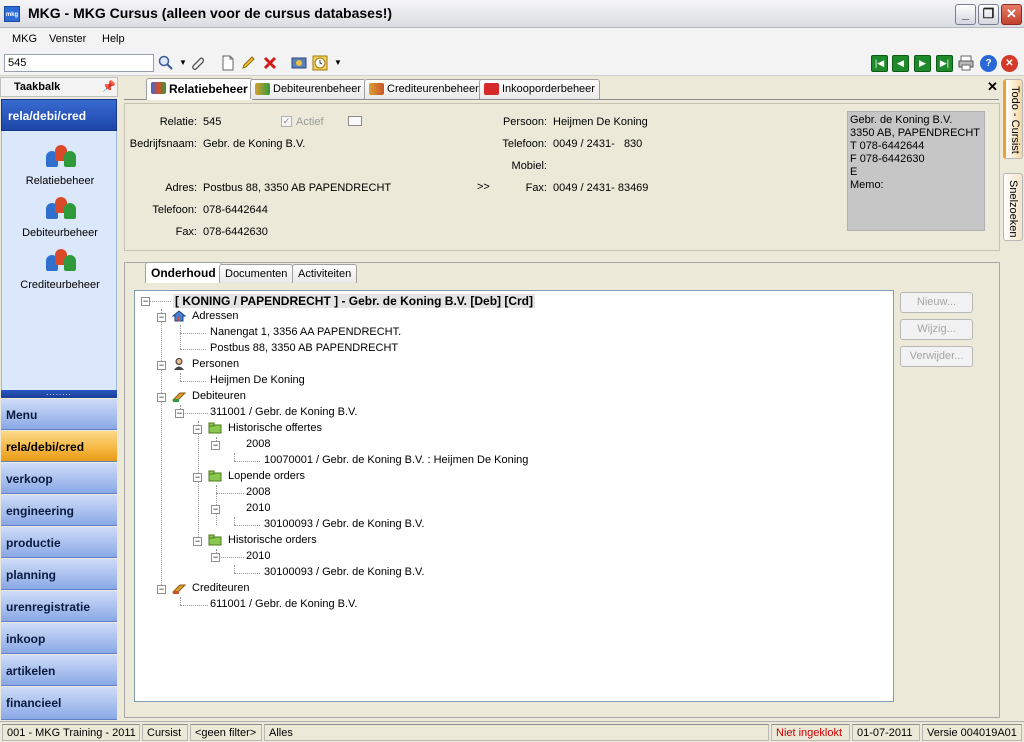 The width and height of the screenshot is (1024, 742). What do you see at coordinates (37, 87) in the screenshot?
I see `taakbalk-title: Taakbalk` at bounding box center [37, 87].